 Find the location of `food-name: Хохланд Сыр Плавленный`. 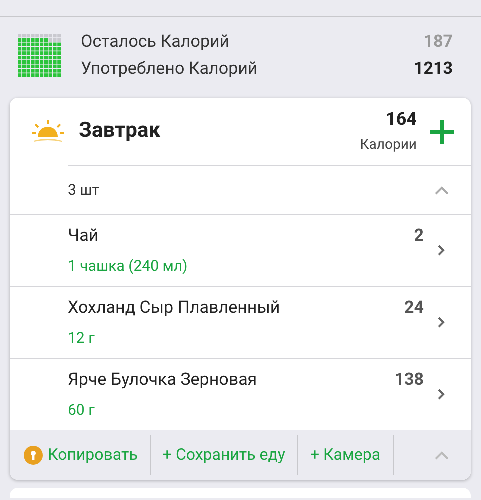

food-name: Хохланд Сыр Плавленный is located at coordinates (174, 308).